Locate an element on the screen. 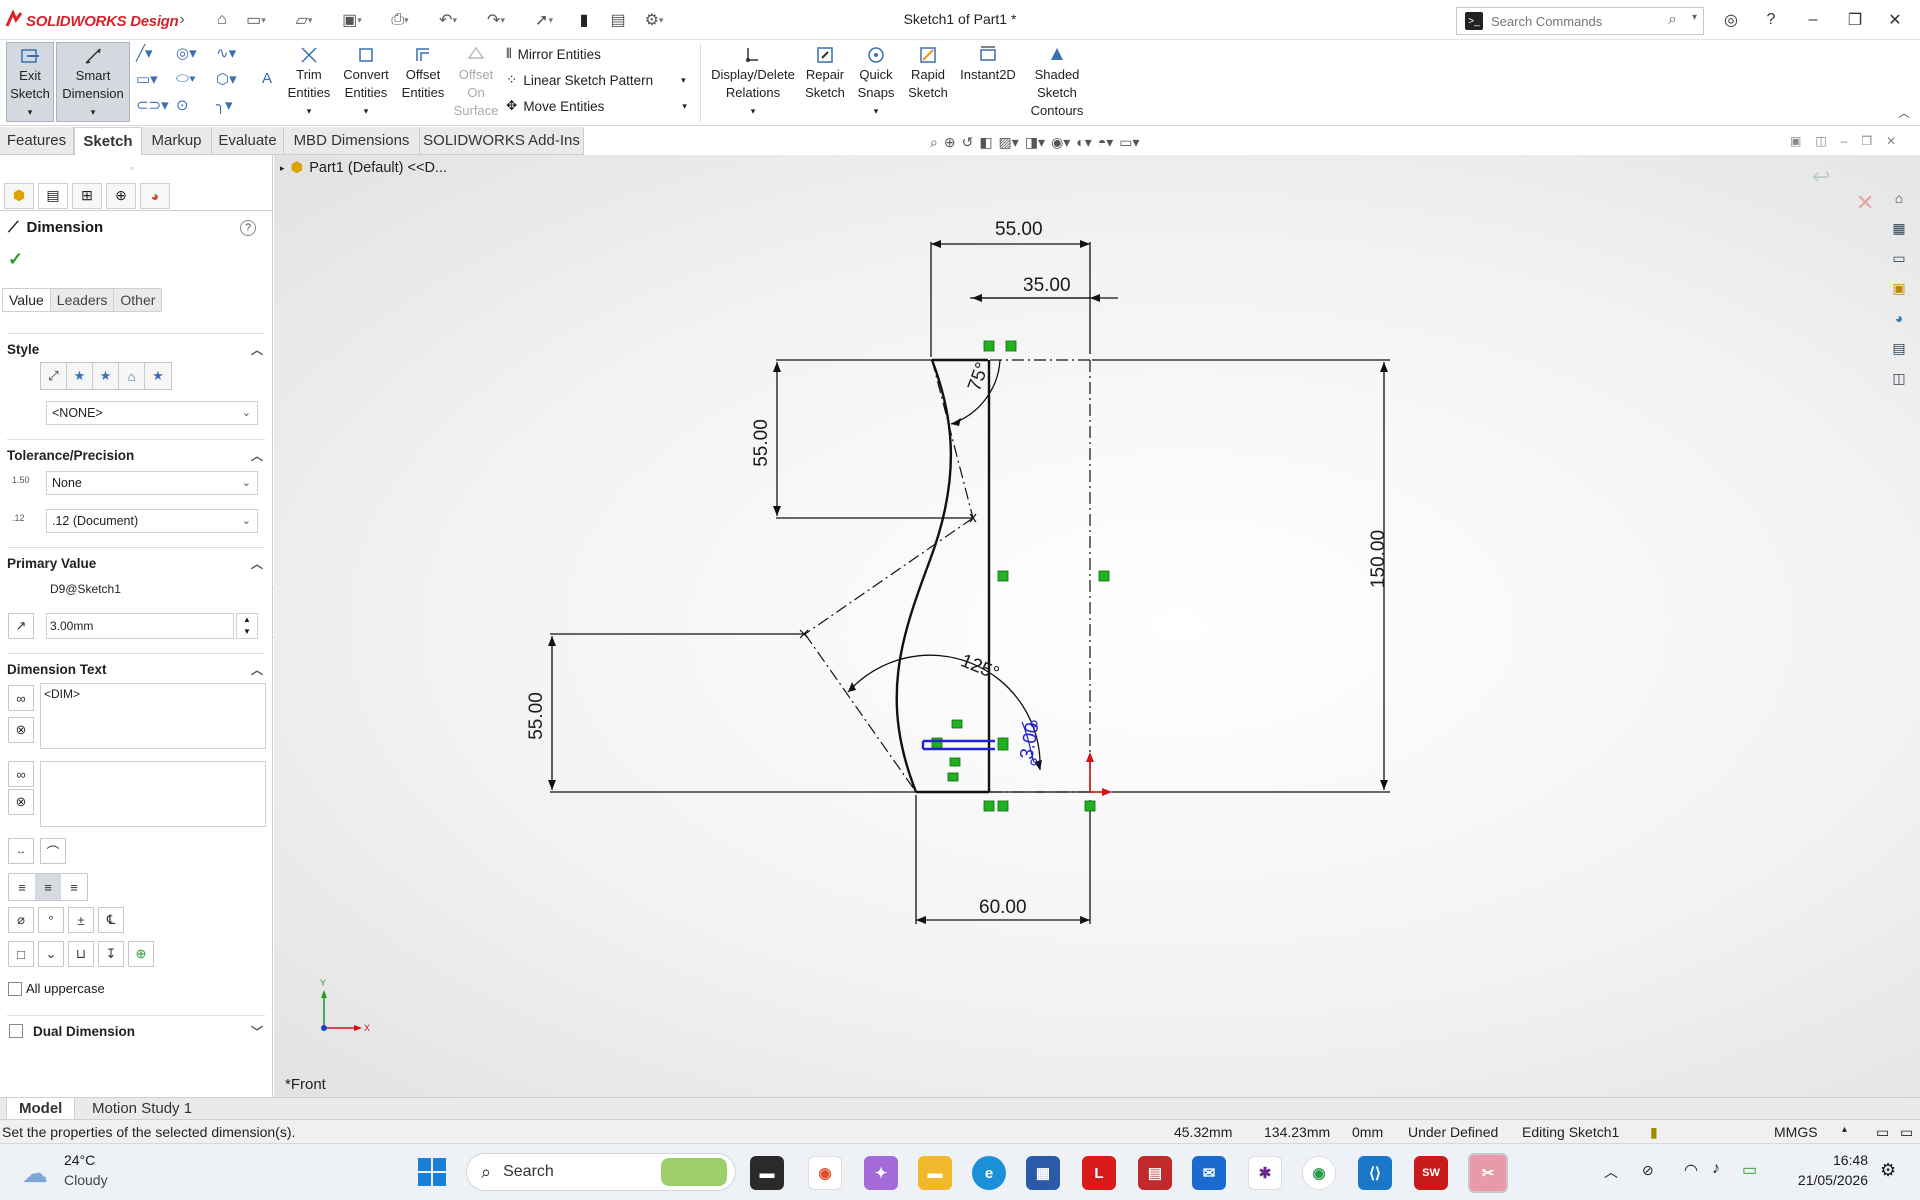 This screenshot has width=1920, height=1200. units-dropdown-icon: ▴ is located at coordinates (1844, 1129).